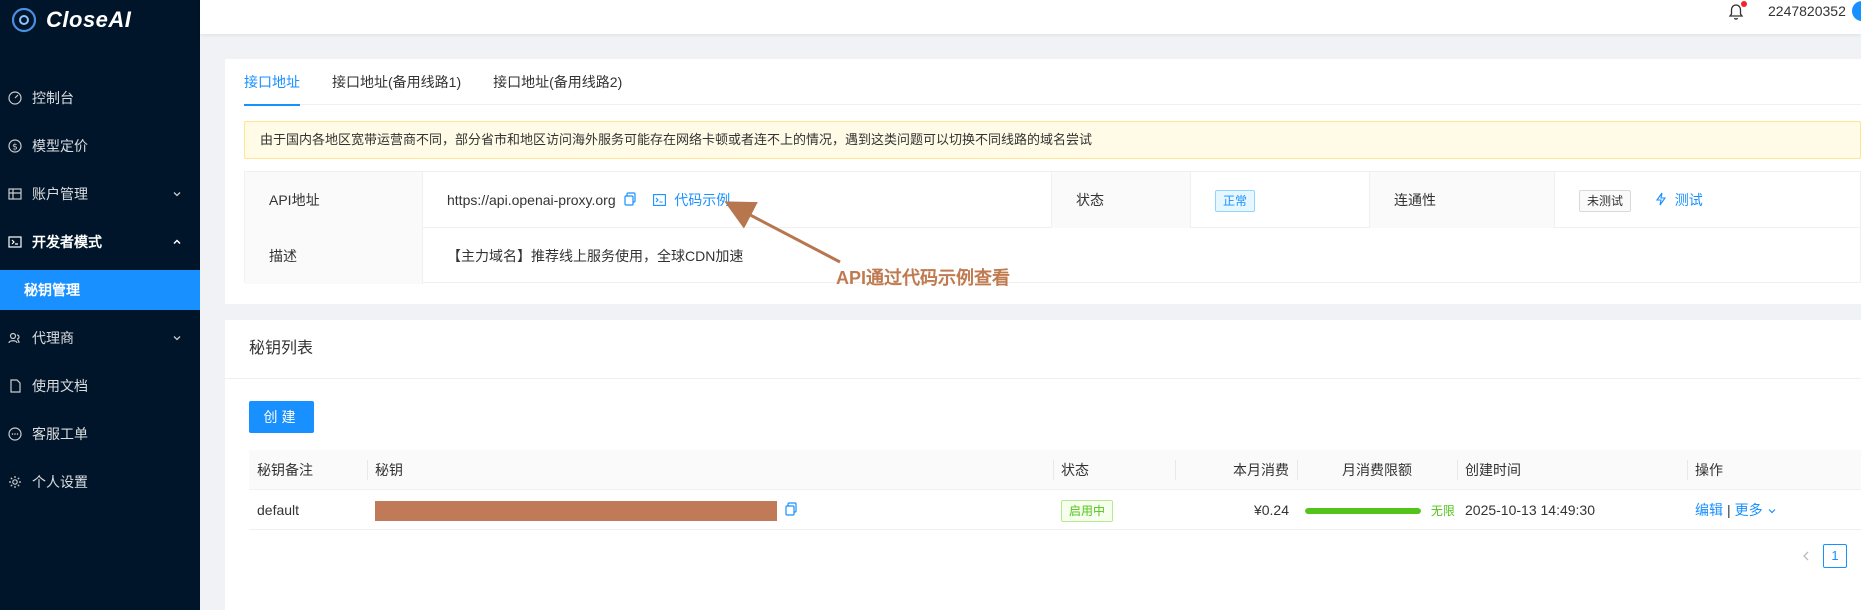 This screenshot has height=610, width=1861. I want to click on col-status: 状态, so click(1114, 470).